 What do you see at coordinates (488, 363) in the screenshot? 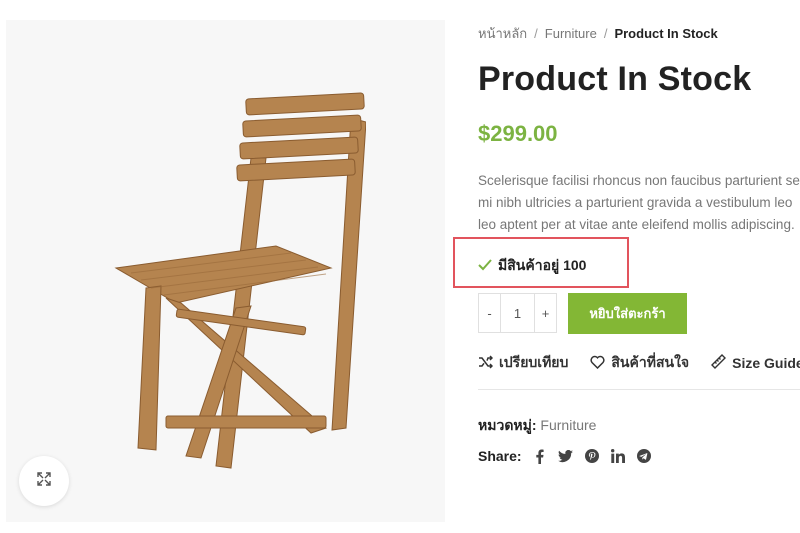
I see `shuffle-icon` at bounding box center [488, 363].